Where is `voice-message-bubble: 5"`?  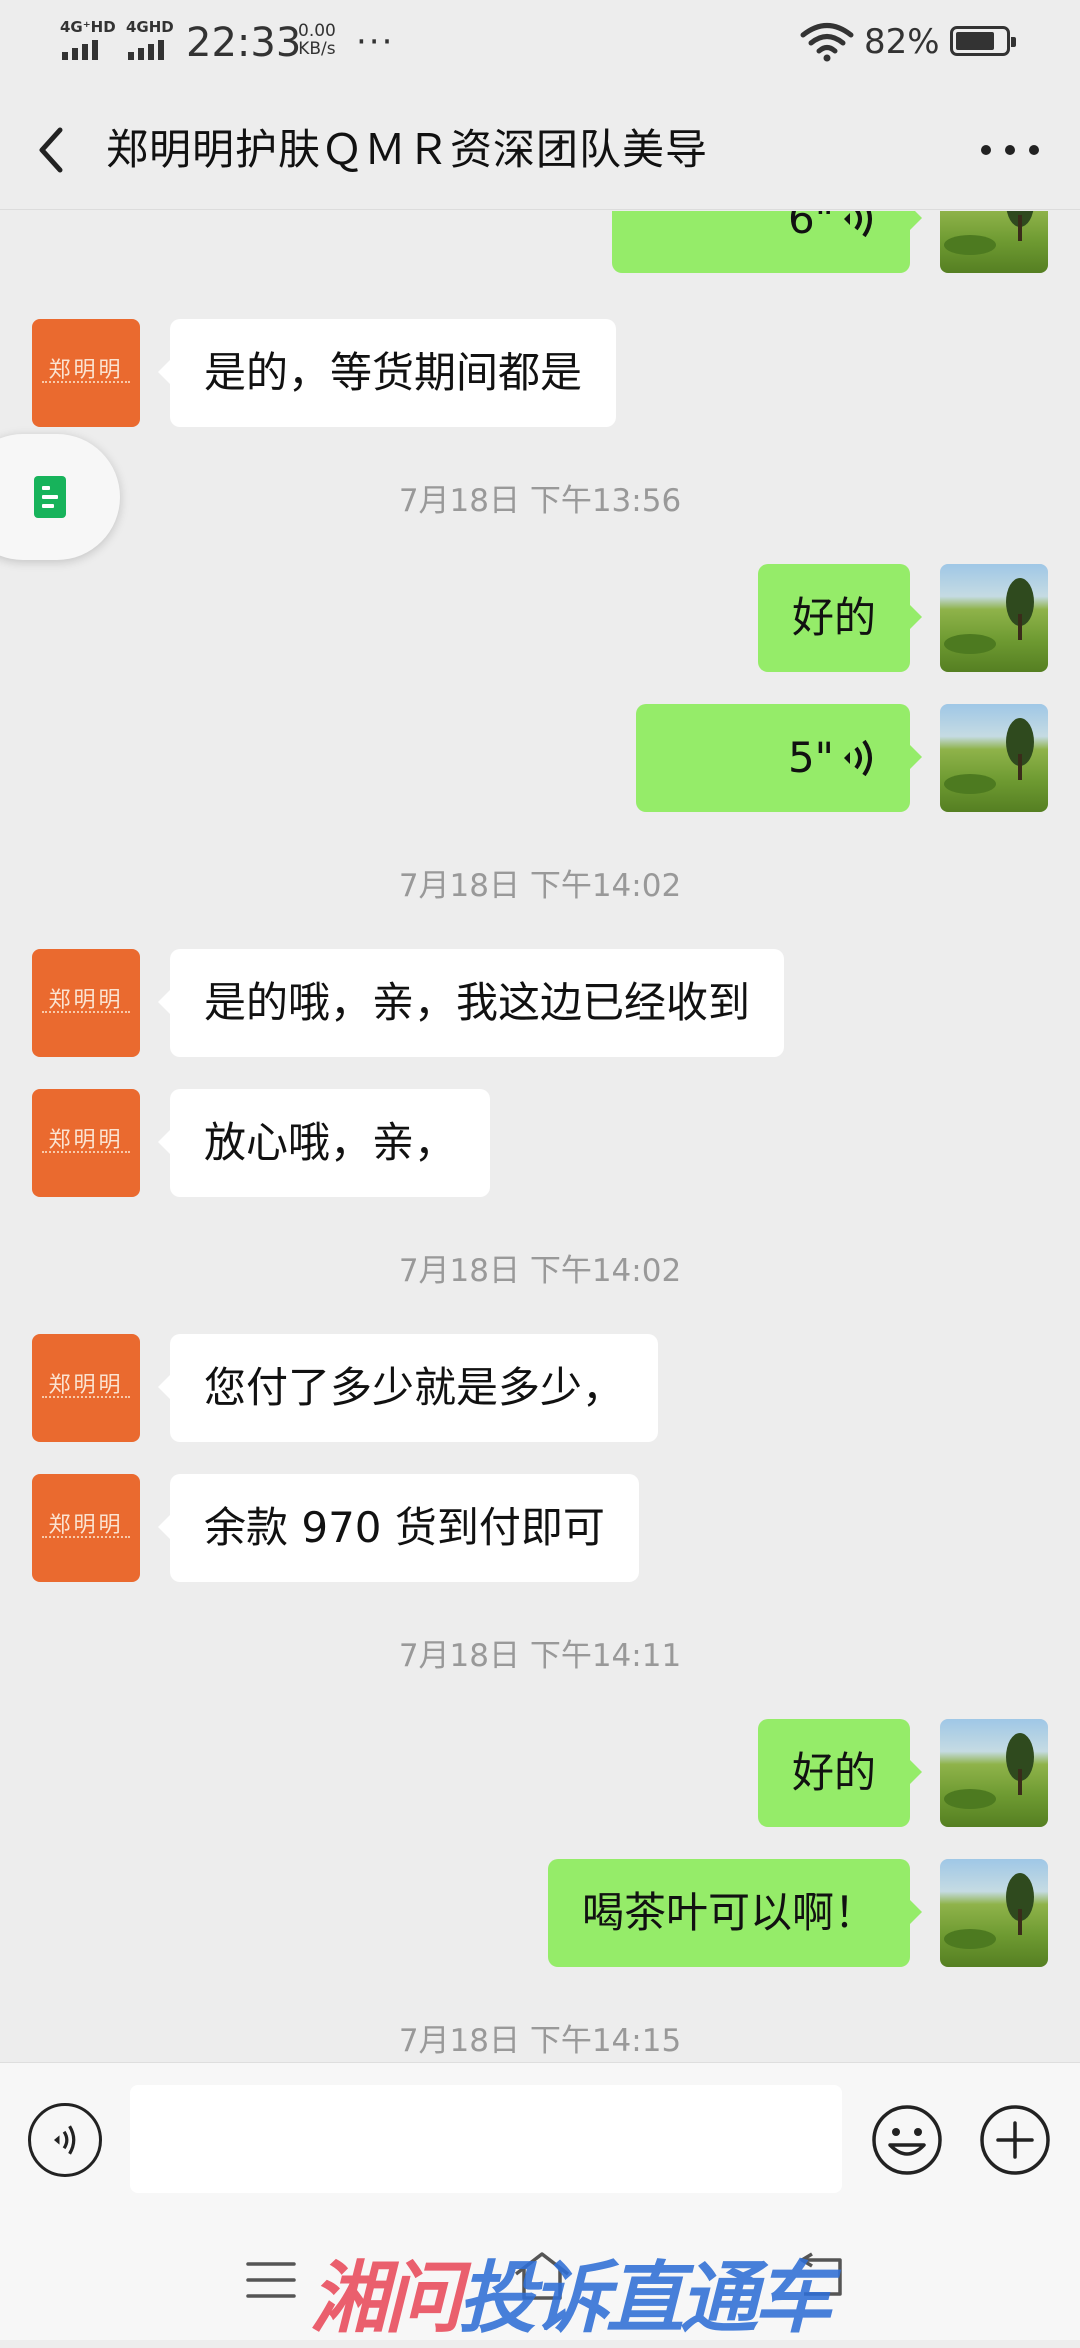 voice-message-bubble: 5" is located at coordinates (779, 758).